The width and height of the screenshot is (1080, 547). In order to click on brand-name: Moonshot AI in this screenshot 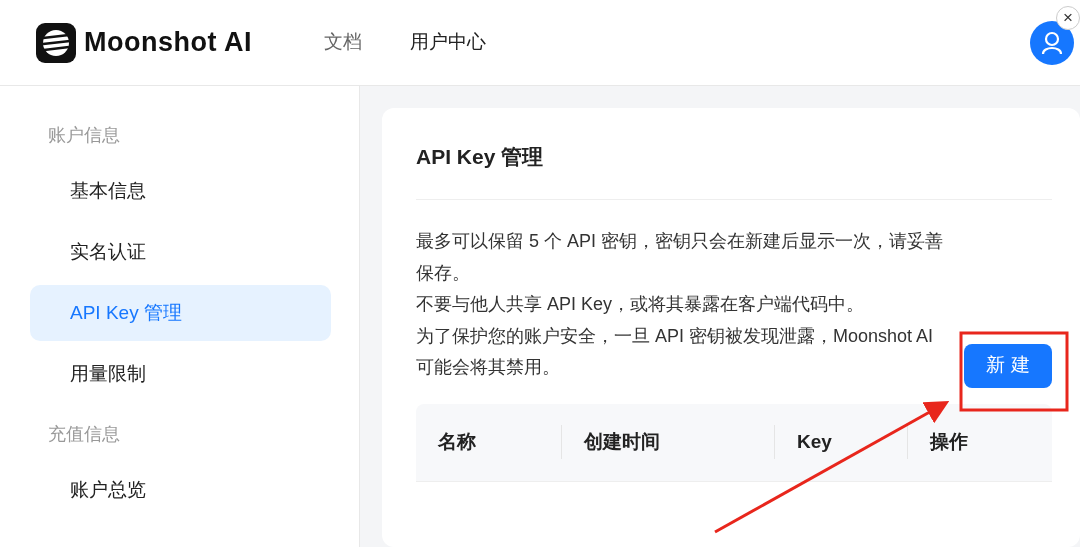, I will do `click(168, 43)`.